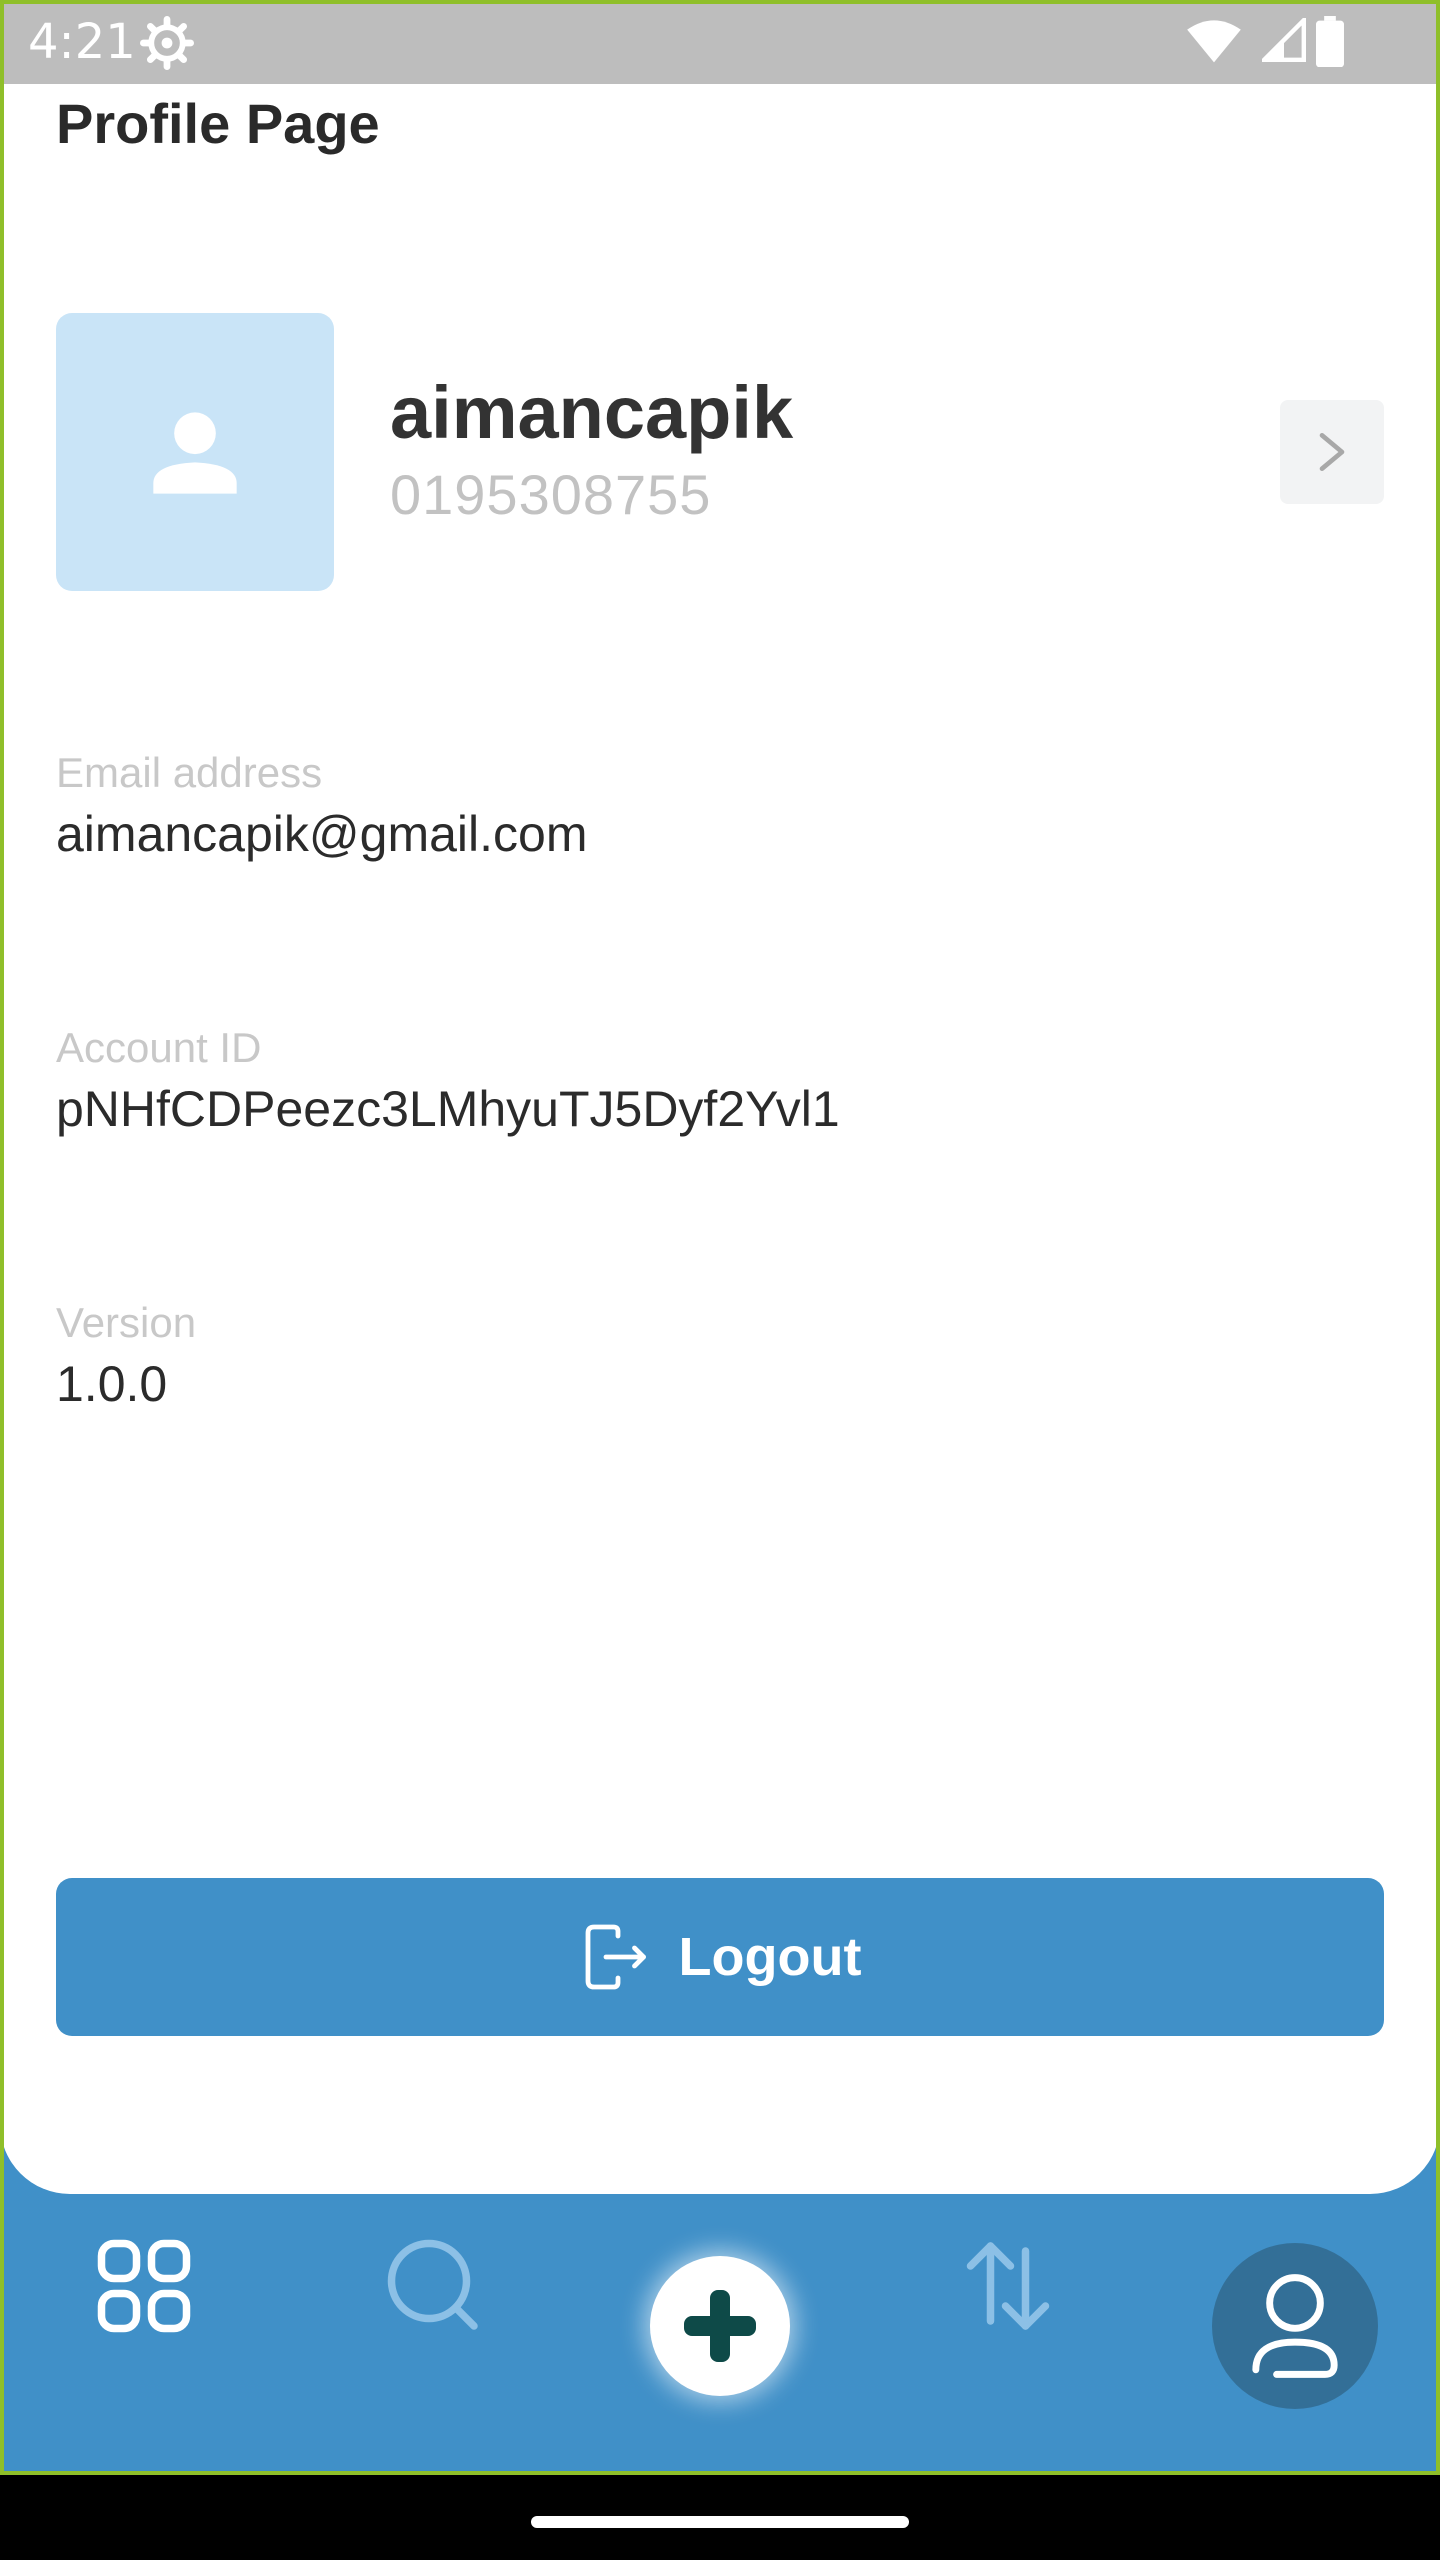 The height and width of the screenshot is (2560, 1440). I want to click on dashboard-icon, so click(144, 2286).